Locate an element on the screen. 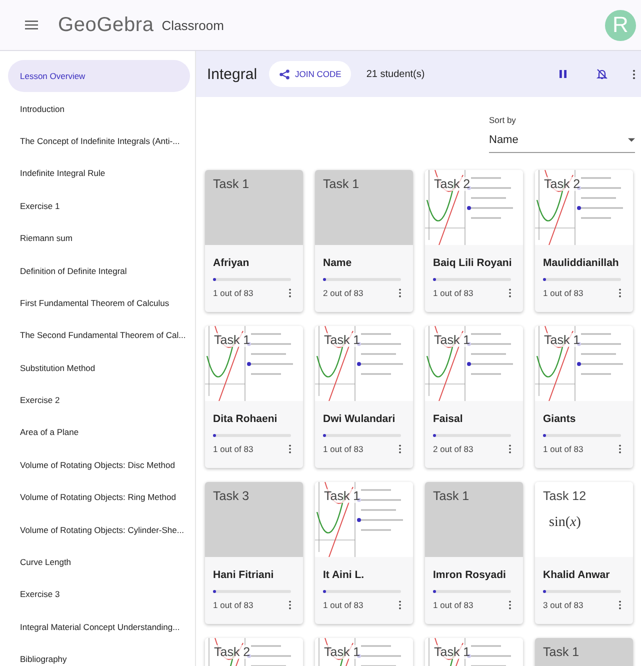 The width and height of the screenshot is (641, 666). pause-icon is located at coordinates (563, 74).